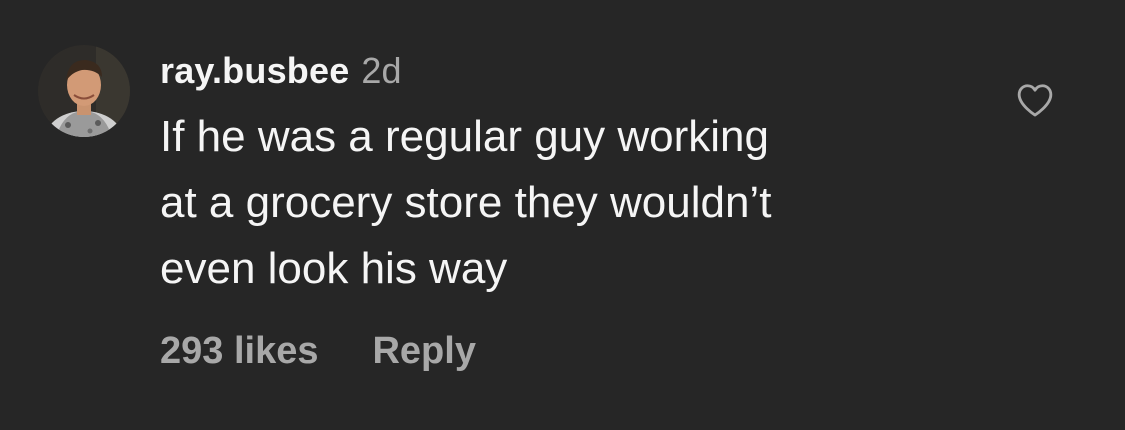 The image size is (1125, 430). What do you see at coordinates (254, 71) in the screenshot?
I see `username-link: ray.busbee` at bounding box center [254, 71].